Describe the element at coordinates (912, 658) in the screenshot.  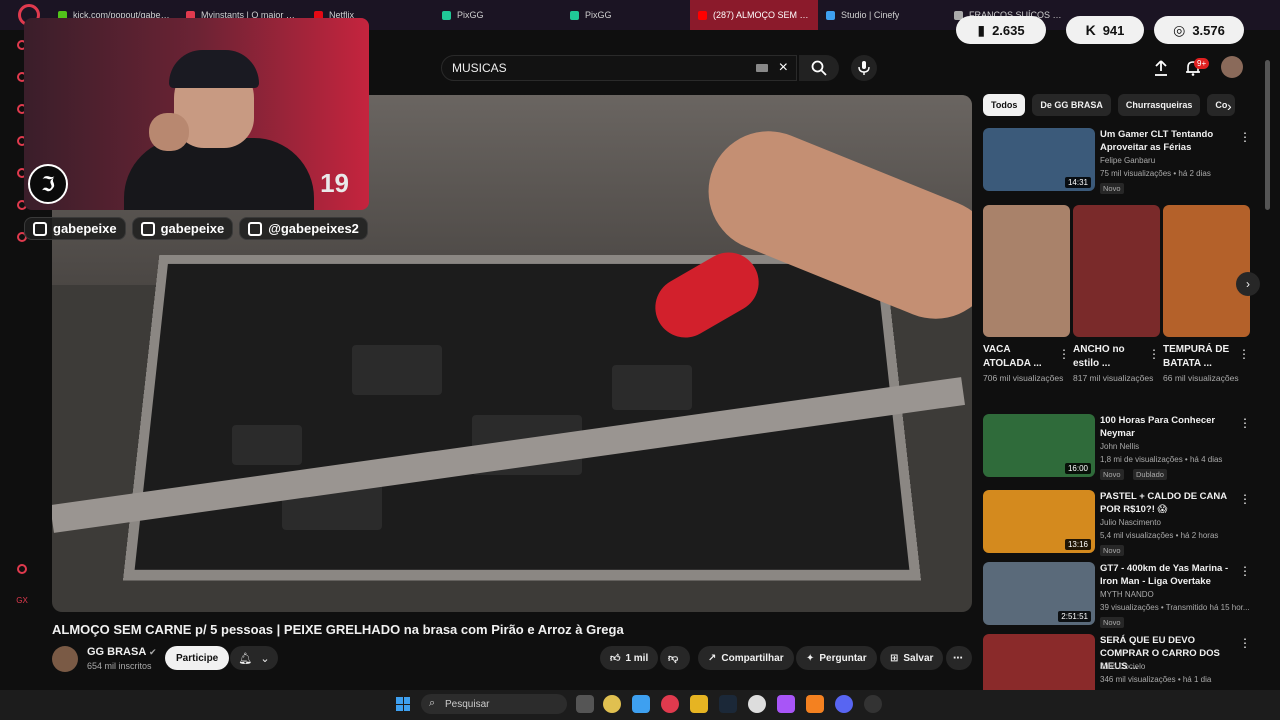
I see `save-button: ⊞ Salvar` at that location.